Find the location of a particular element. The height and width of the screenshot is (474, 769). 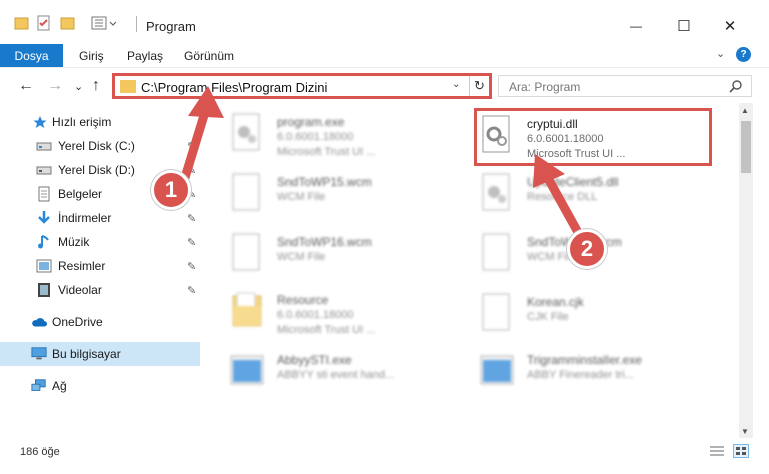

tab-share: Paylaş is located at coordinates (145, 56).